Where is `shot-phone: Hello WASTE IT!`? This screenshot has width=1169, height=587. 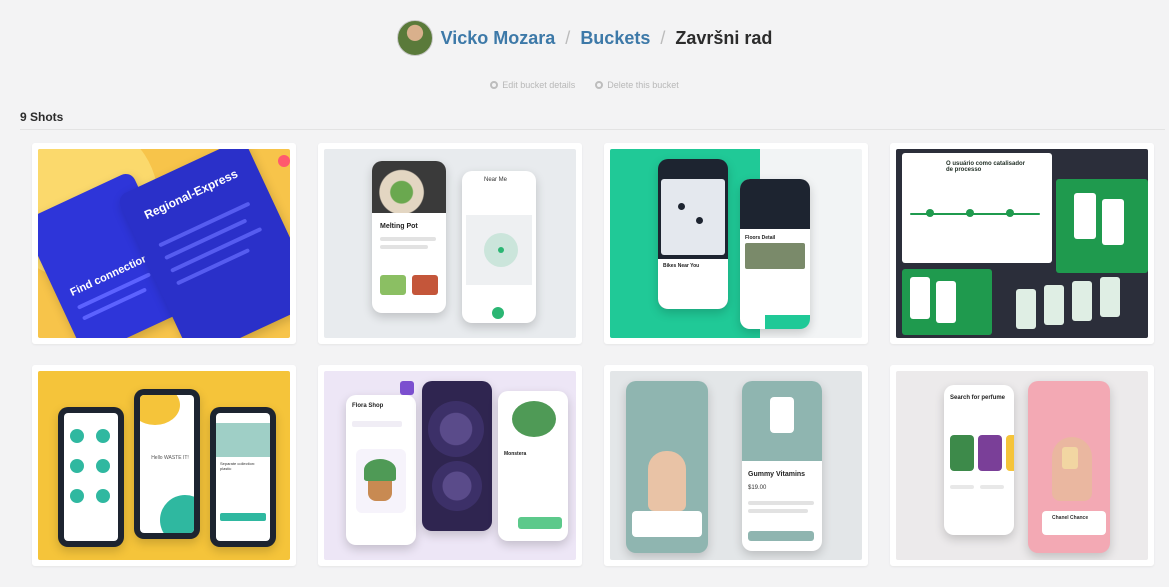 shot-phone: Hello WASTE IT! is located at coordinates (167, 464).